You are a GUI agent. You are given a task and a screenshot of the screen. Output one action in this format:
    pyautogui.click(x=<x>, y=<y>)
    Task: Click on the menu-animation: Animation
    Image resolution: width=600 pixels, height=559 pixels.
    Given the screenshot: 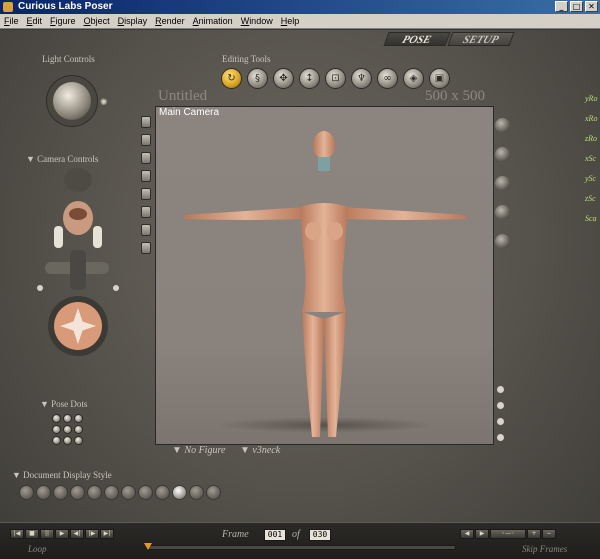 What is the action you would take?
    pyautogui.click(x=213, y=21)
    